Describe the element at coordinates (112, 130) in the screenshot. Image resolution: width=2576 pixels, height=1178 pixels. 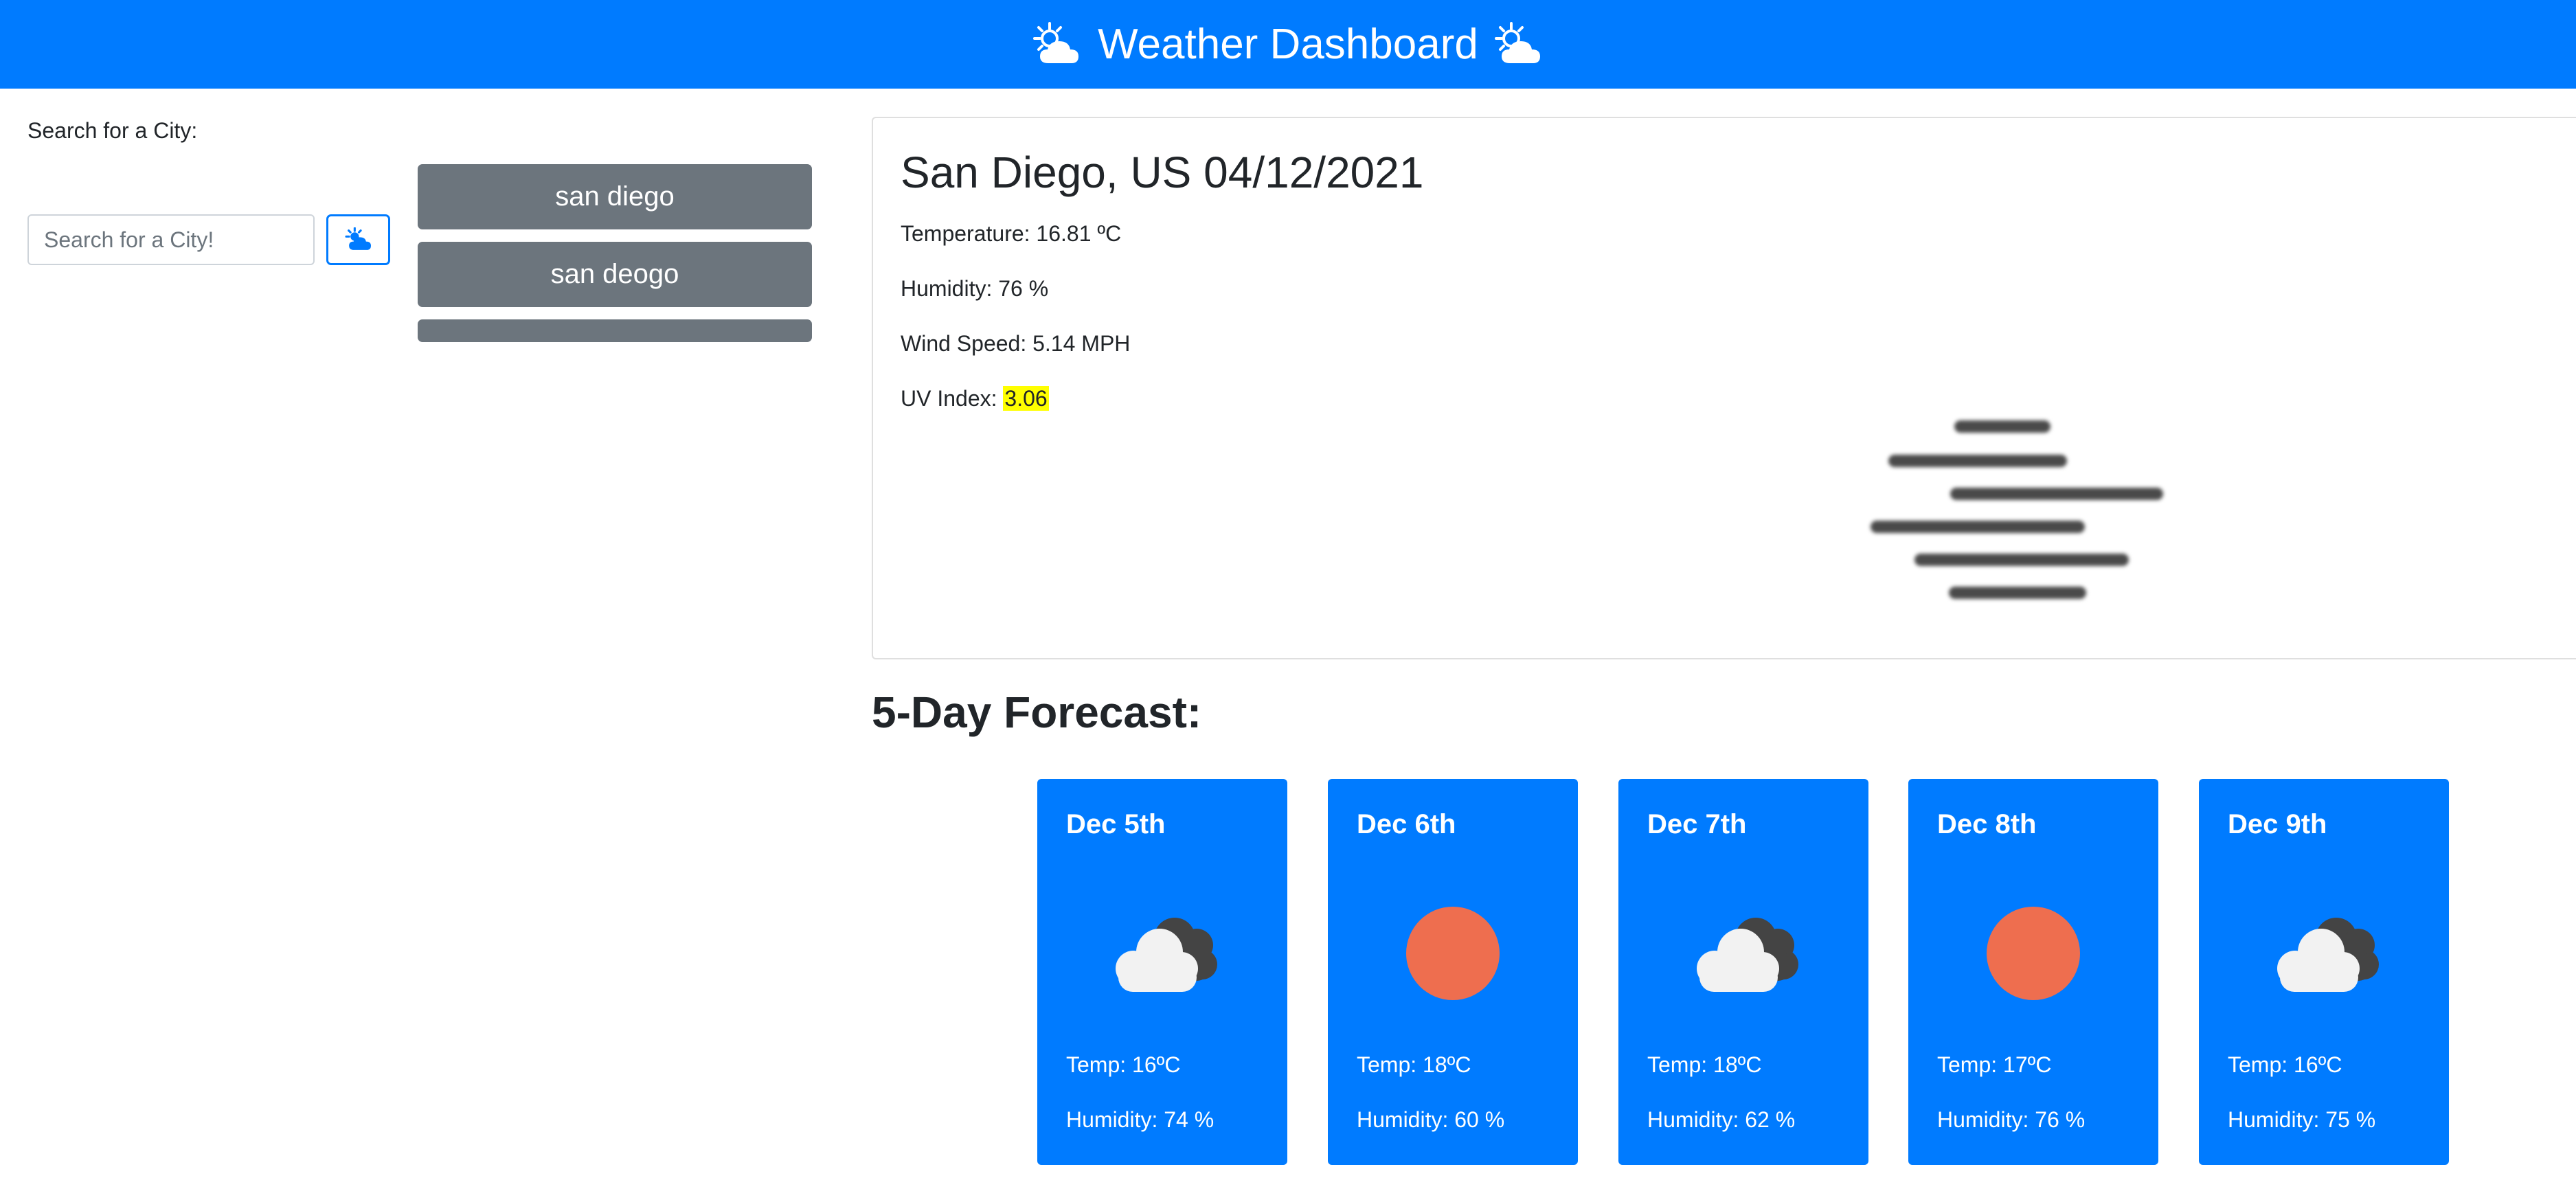
I see `search-label: Search for a City:` at that location.